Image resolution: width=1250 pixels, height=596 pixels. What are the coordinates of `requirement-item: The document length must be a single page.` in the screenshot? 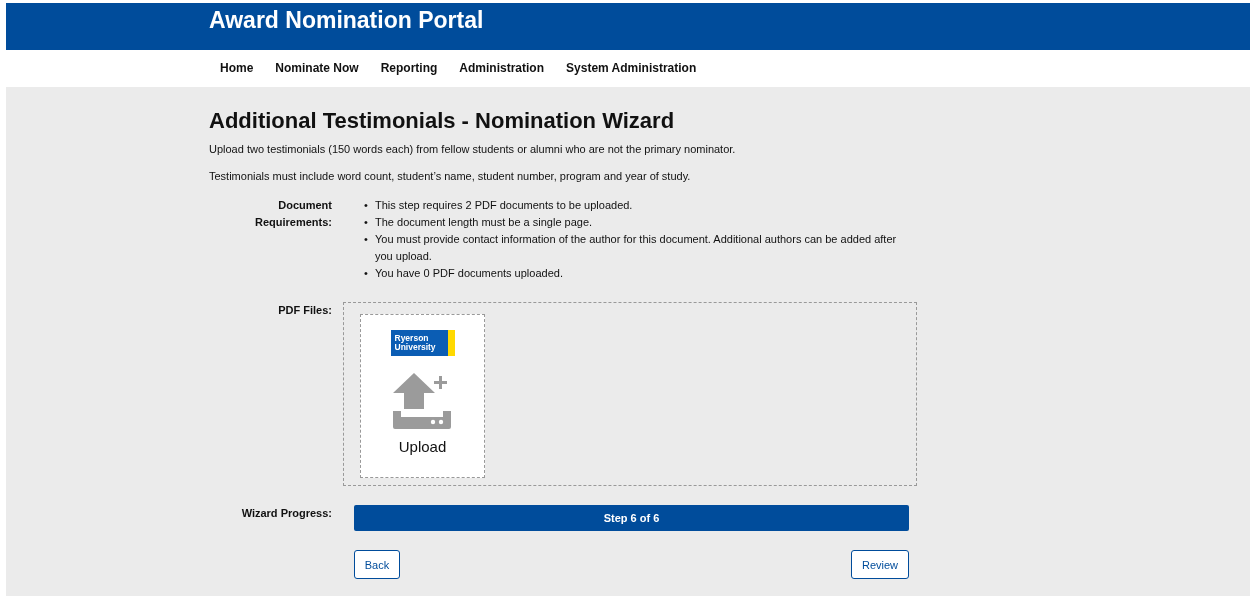 It's located at (484, 222).